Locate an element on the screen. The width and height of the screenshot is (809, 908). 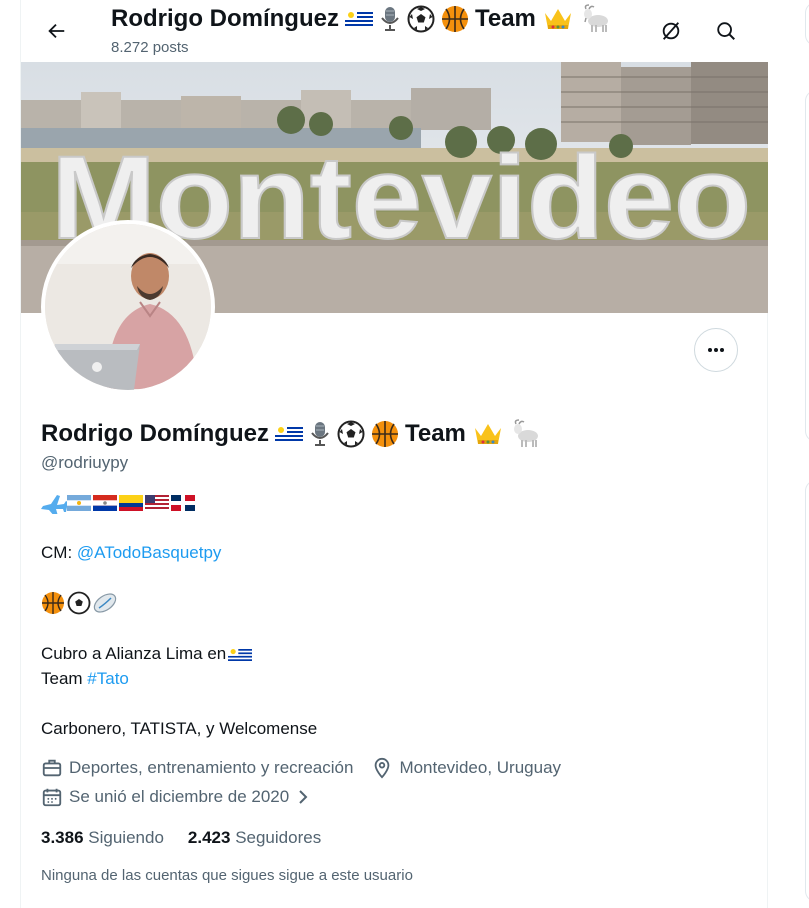
usa-flag-icon is located at coordinates (157, 503).